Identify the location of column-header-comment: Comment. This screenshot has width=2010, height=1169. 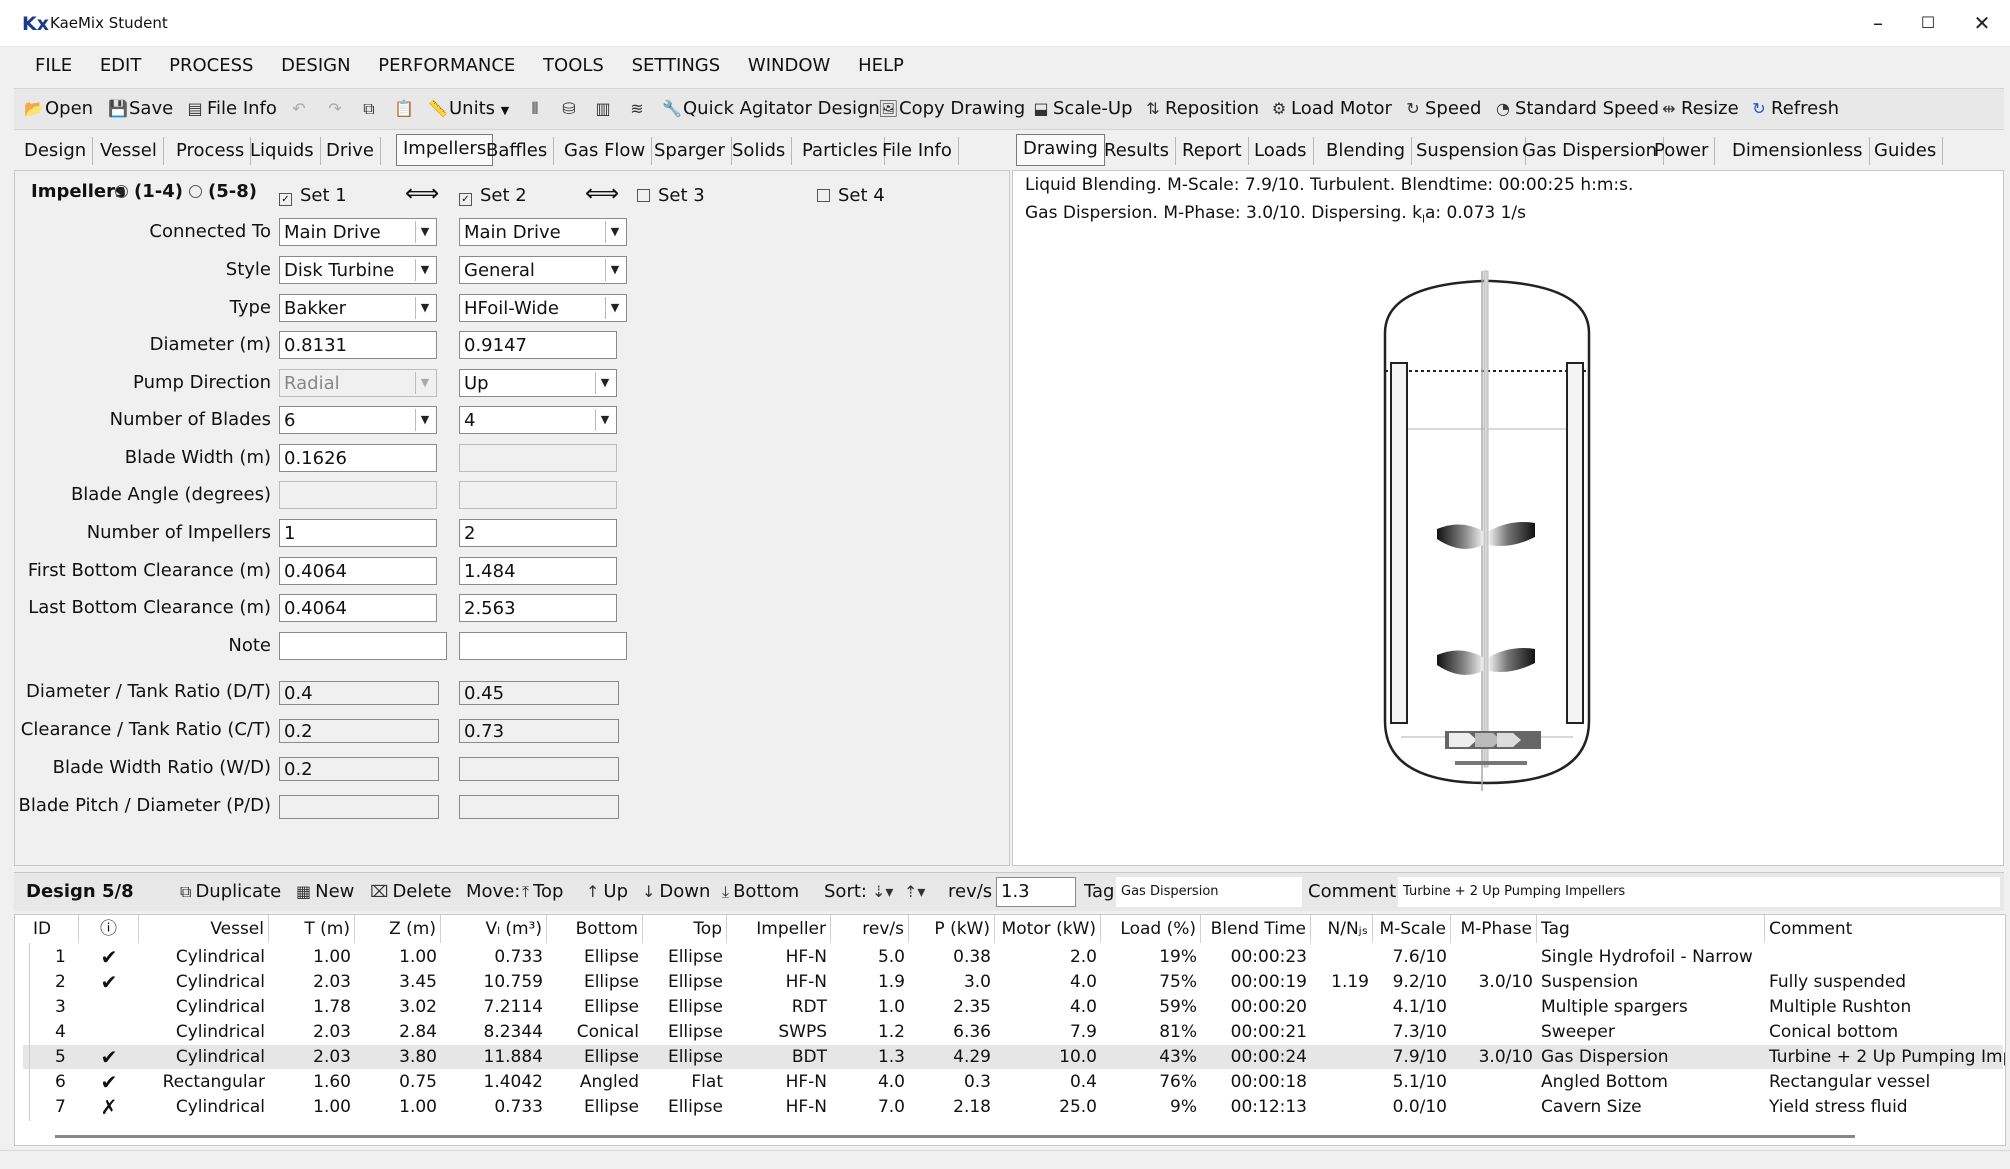
(1885, 929).